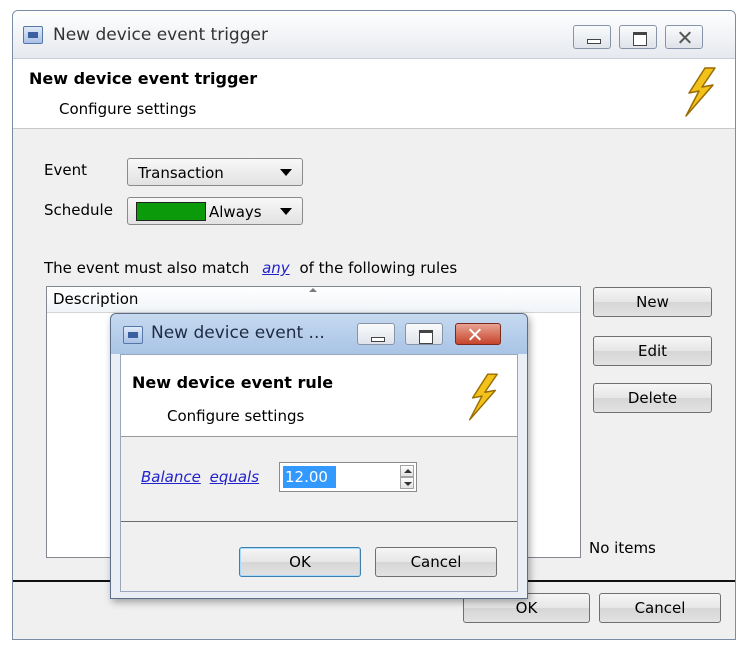 This screenshot has height=654, width=744. I want to click on edit-rule-button: Edit, so click(652, 351).